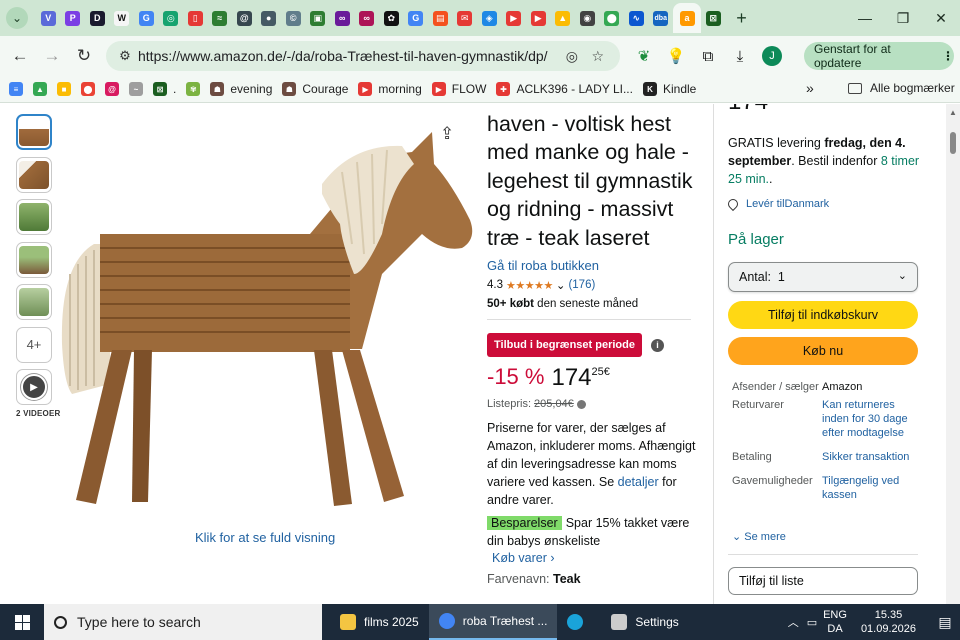 This screenshot has width=960, height=640. What do you see at coordinates (945, 622) in the screenshot?
I see `notifications-icon: ▤` at bounding box center [945, 622].